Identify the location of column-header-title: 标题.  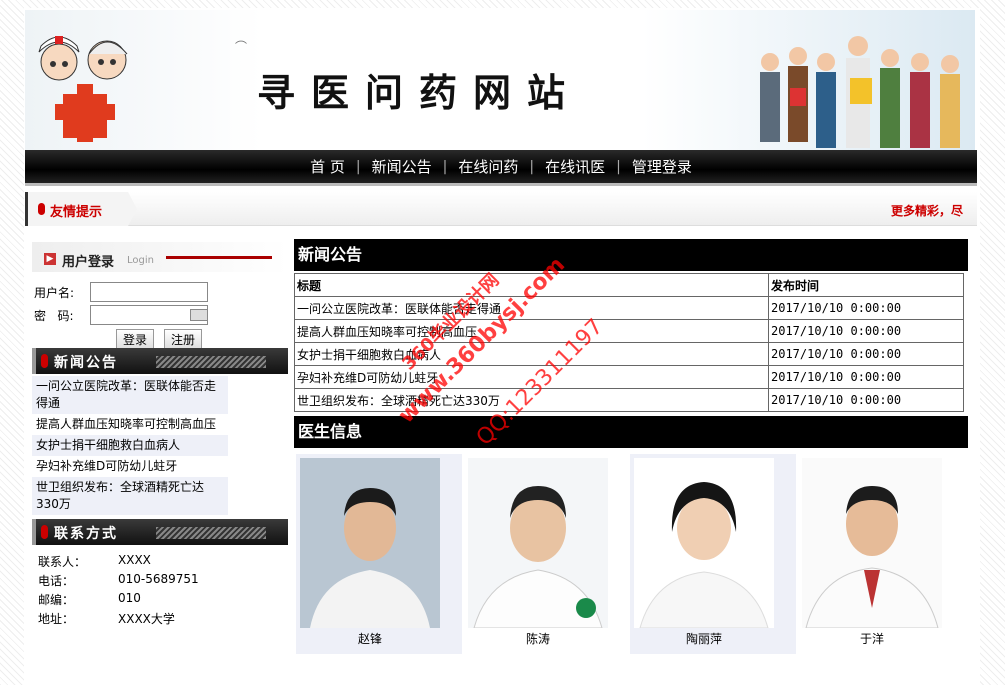
(531, 285).